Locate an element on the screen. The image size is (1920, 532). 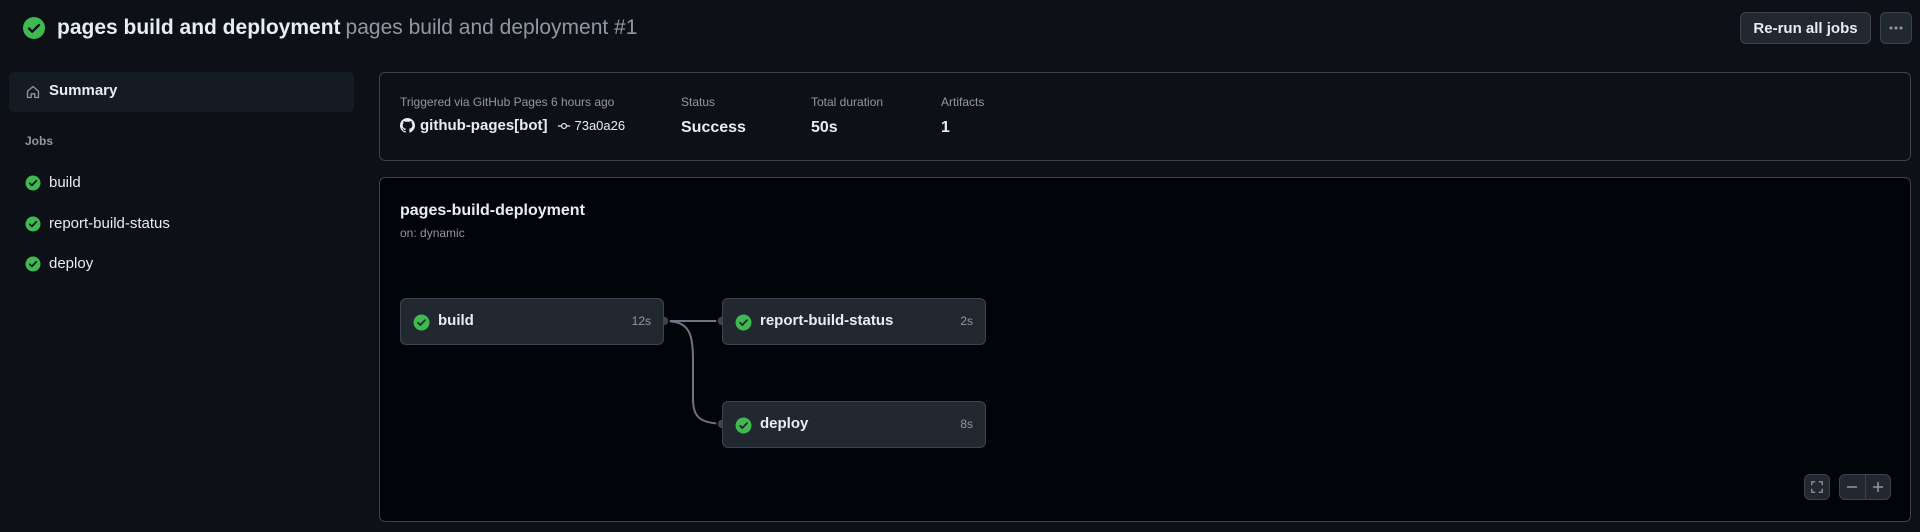
more-options-button is located at coordinates (1896, 28).